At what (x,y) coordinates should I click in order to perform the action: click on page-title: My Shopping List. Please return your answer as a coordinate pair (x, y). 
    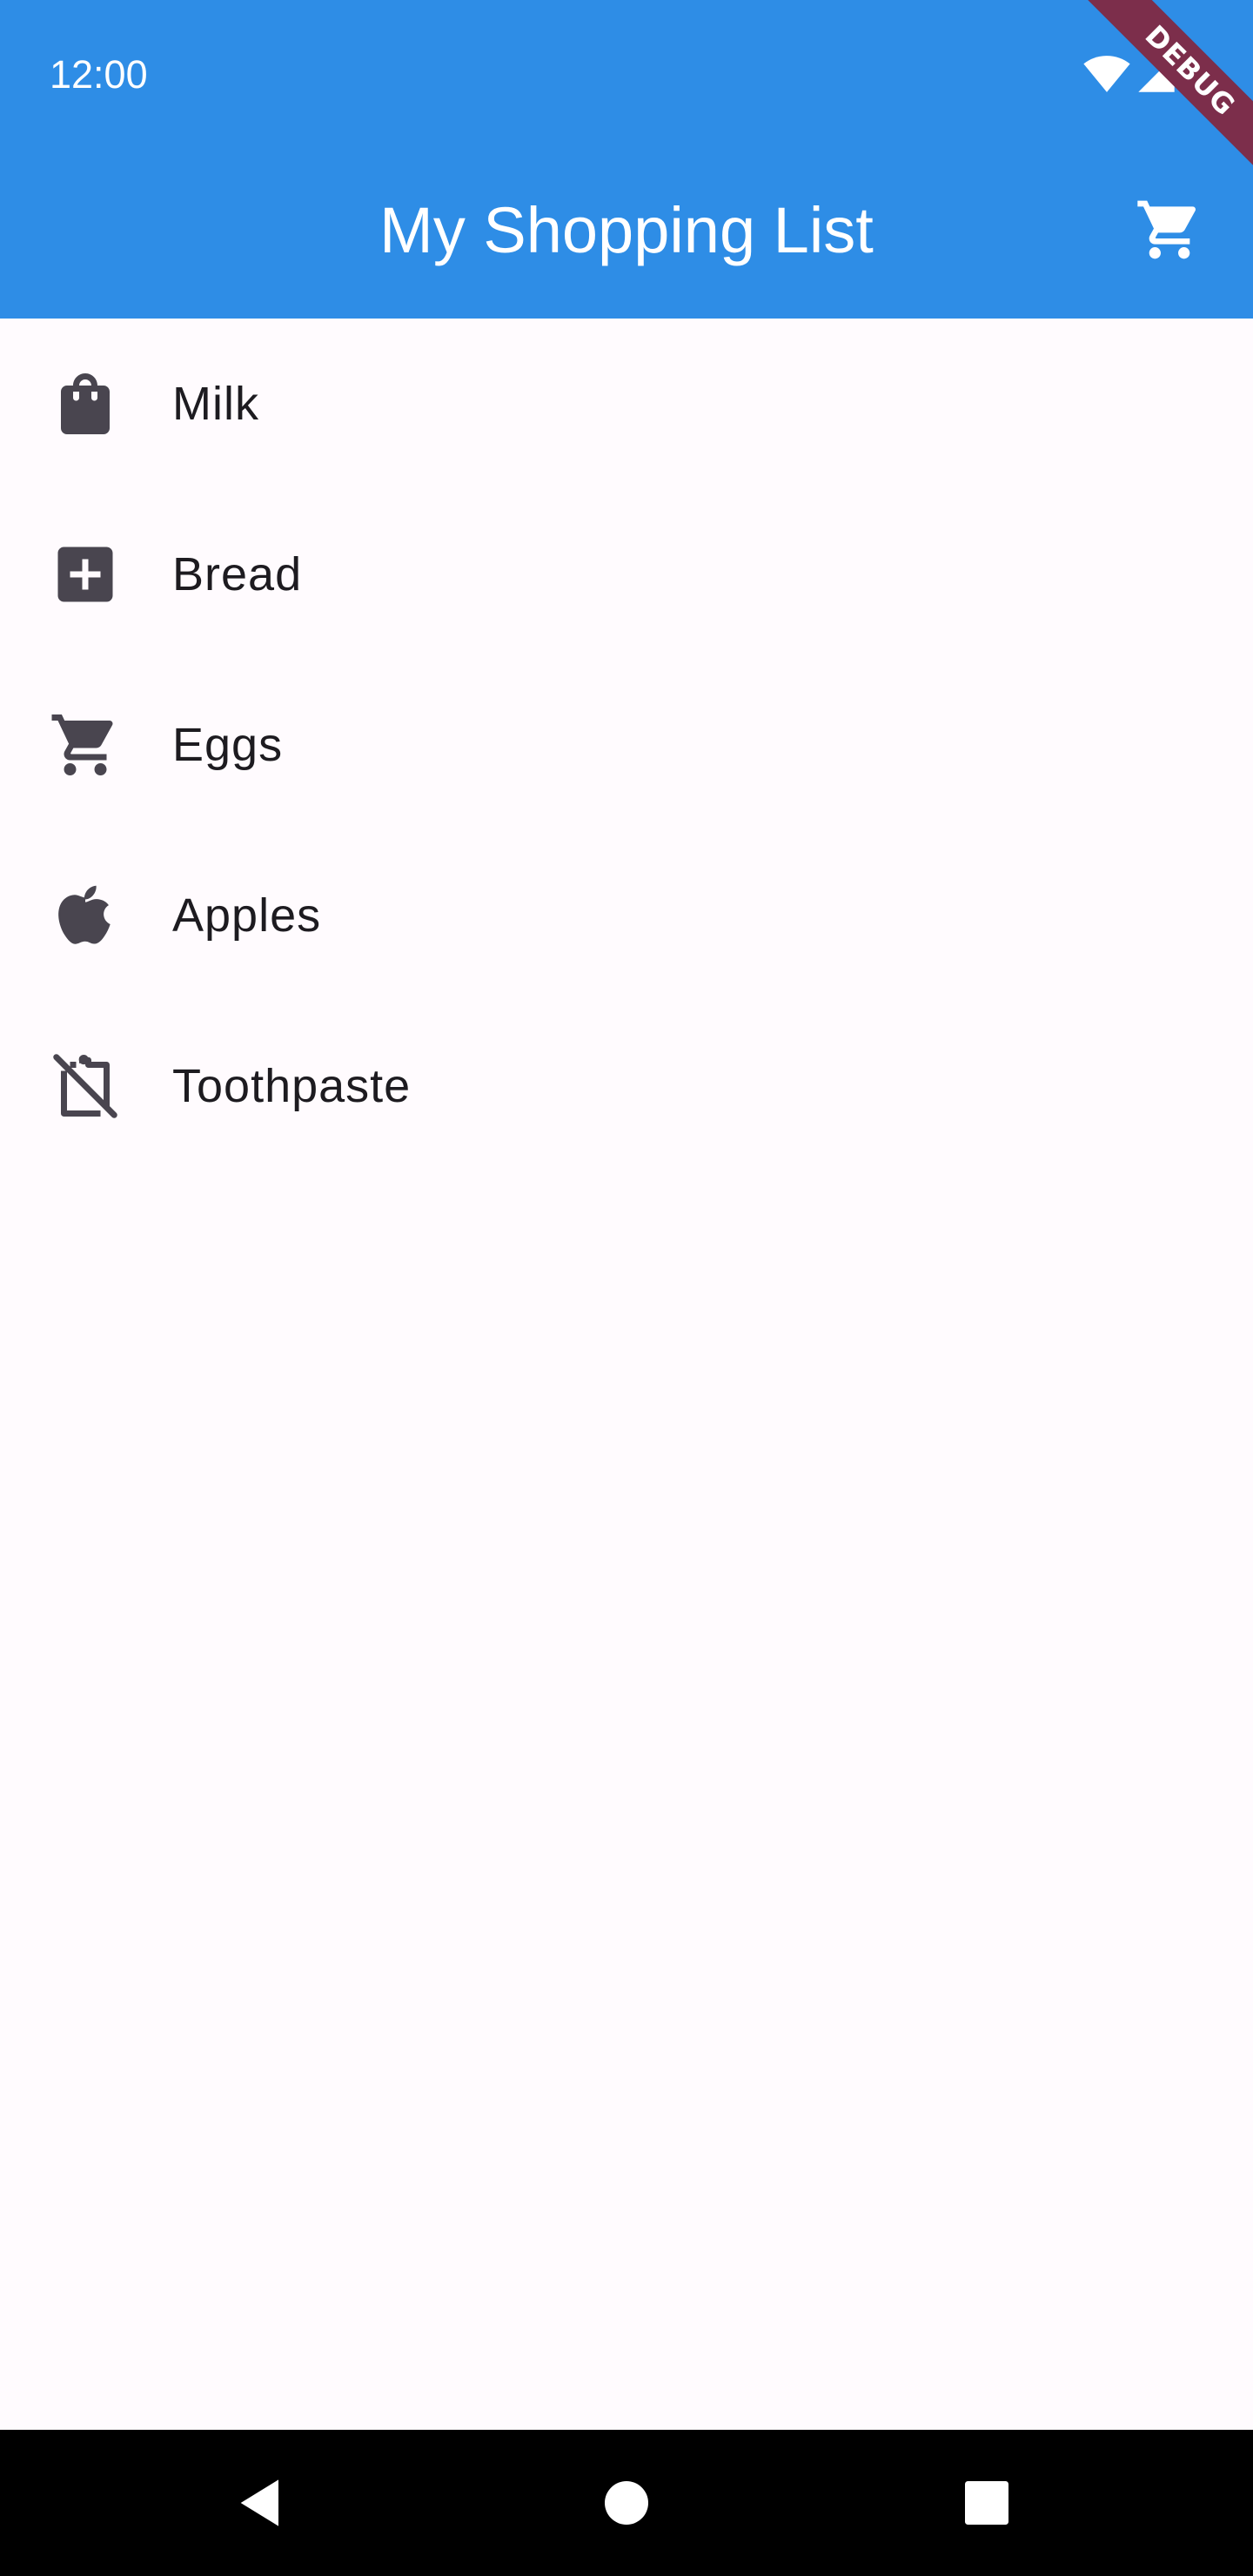
    Looking at the image, I should click on (626, 230).